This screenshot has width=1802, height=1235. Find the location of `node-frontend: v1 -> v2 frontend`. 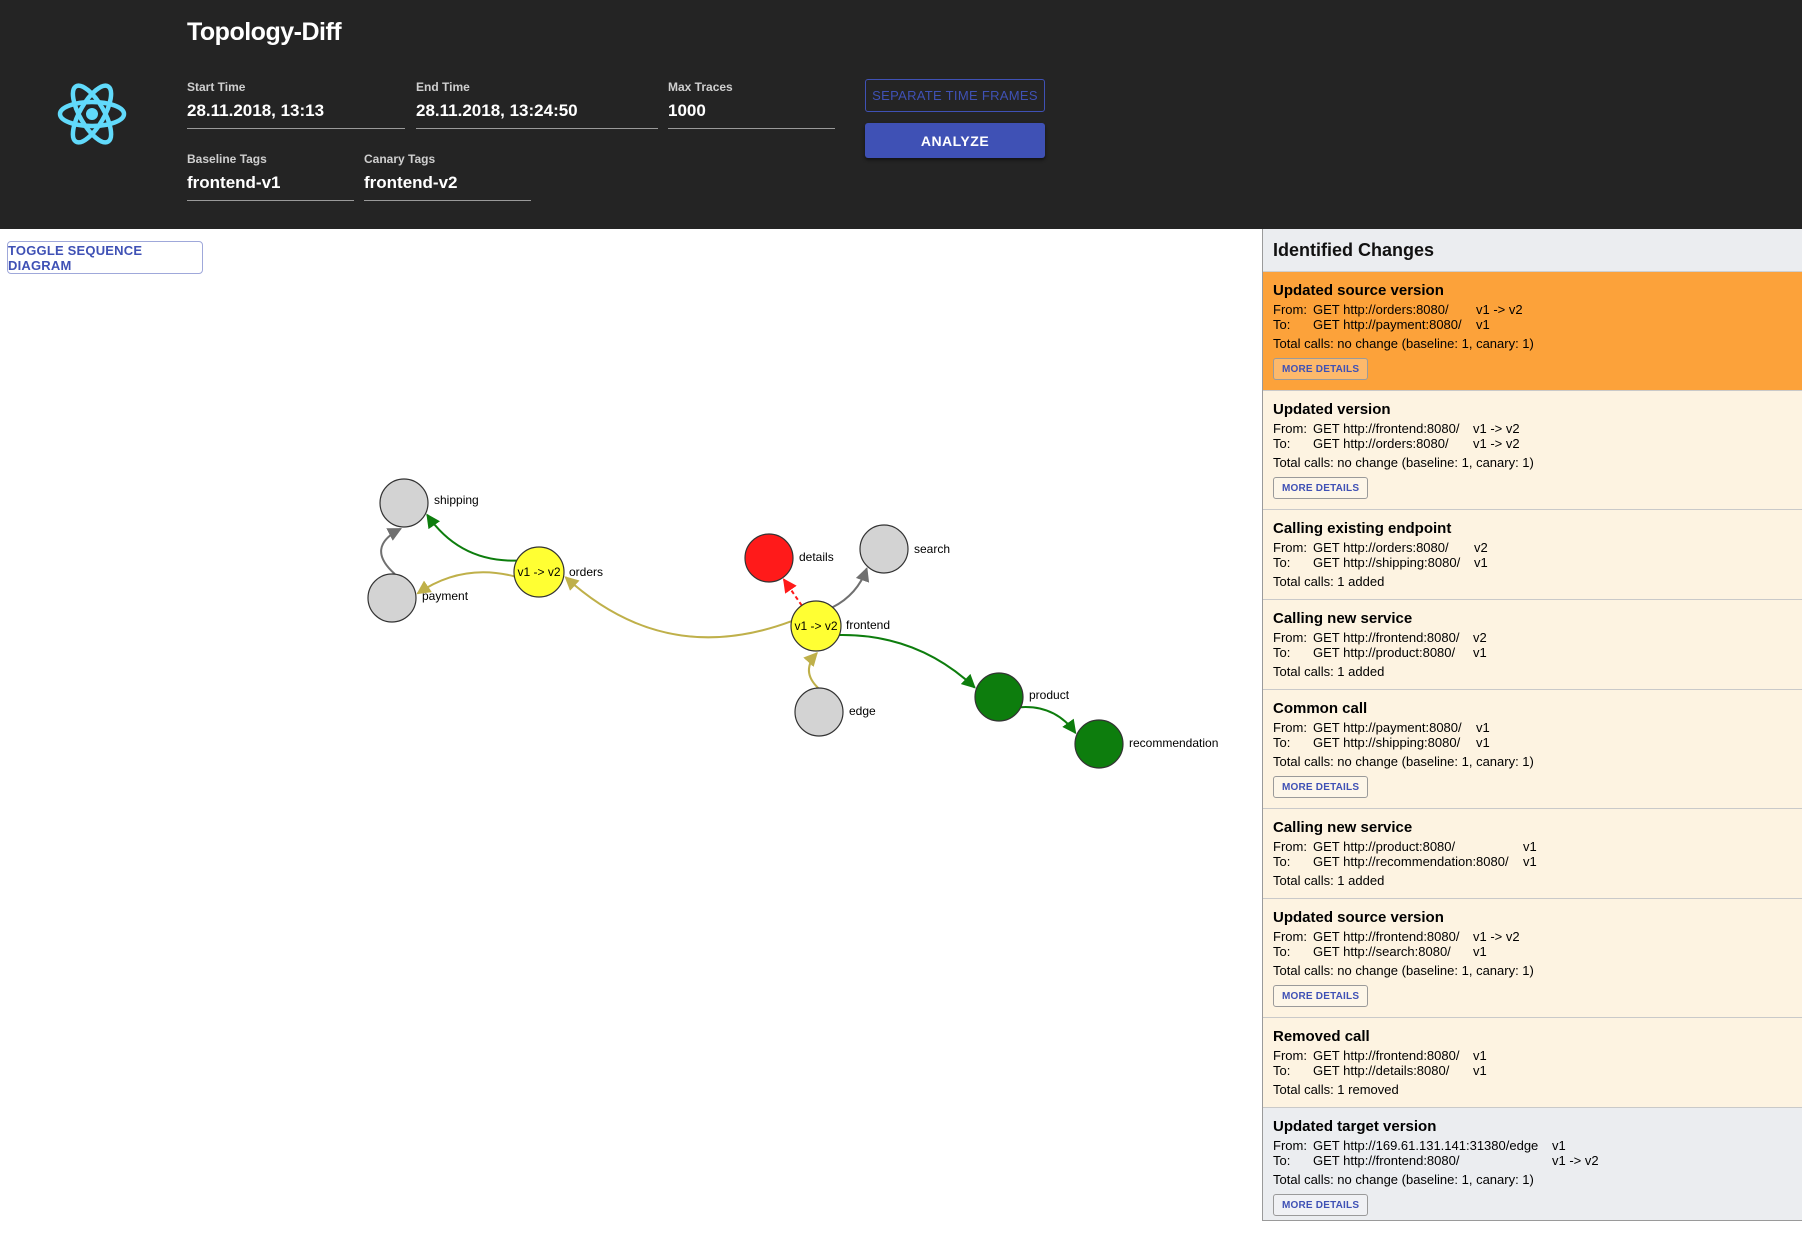

node-frontend: v1 -> v2 frontend is located at coordinates (840, 626).